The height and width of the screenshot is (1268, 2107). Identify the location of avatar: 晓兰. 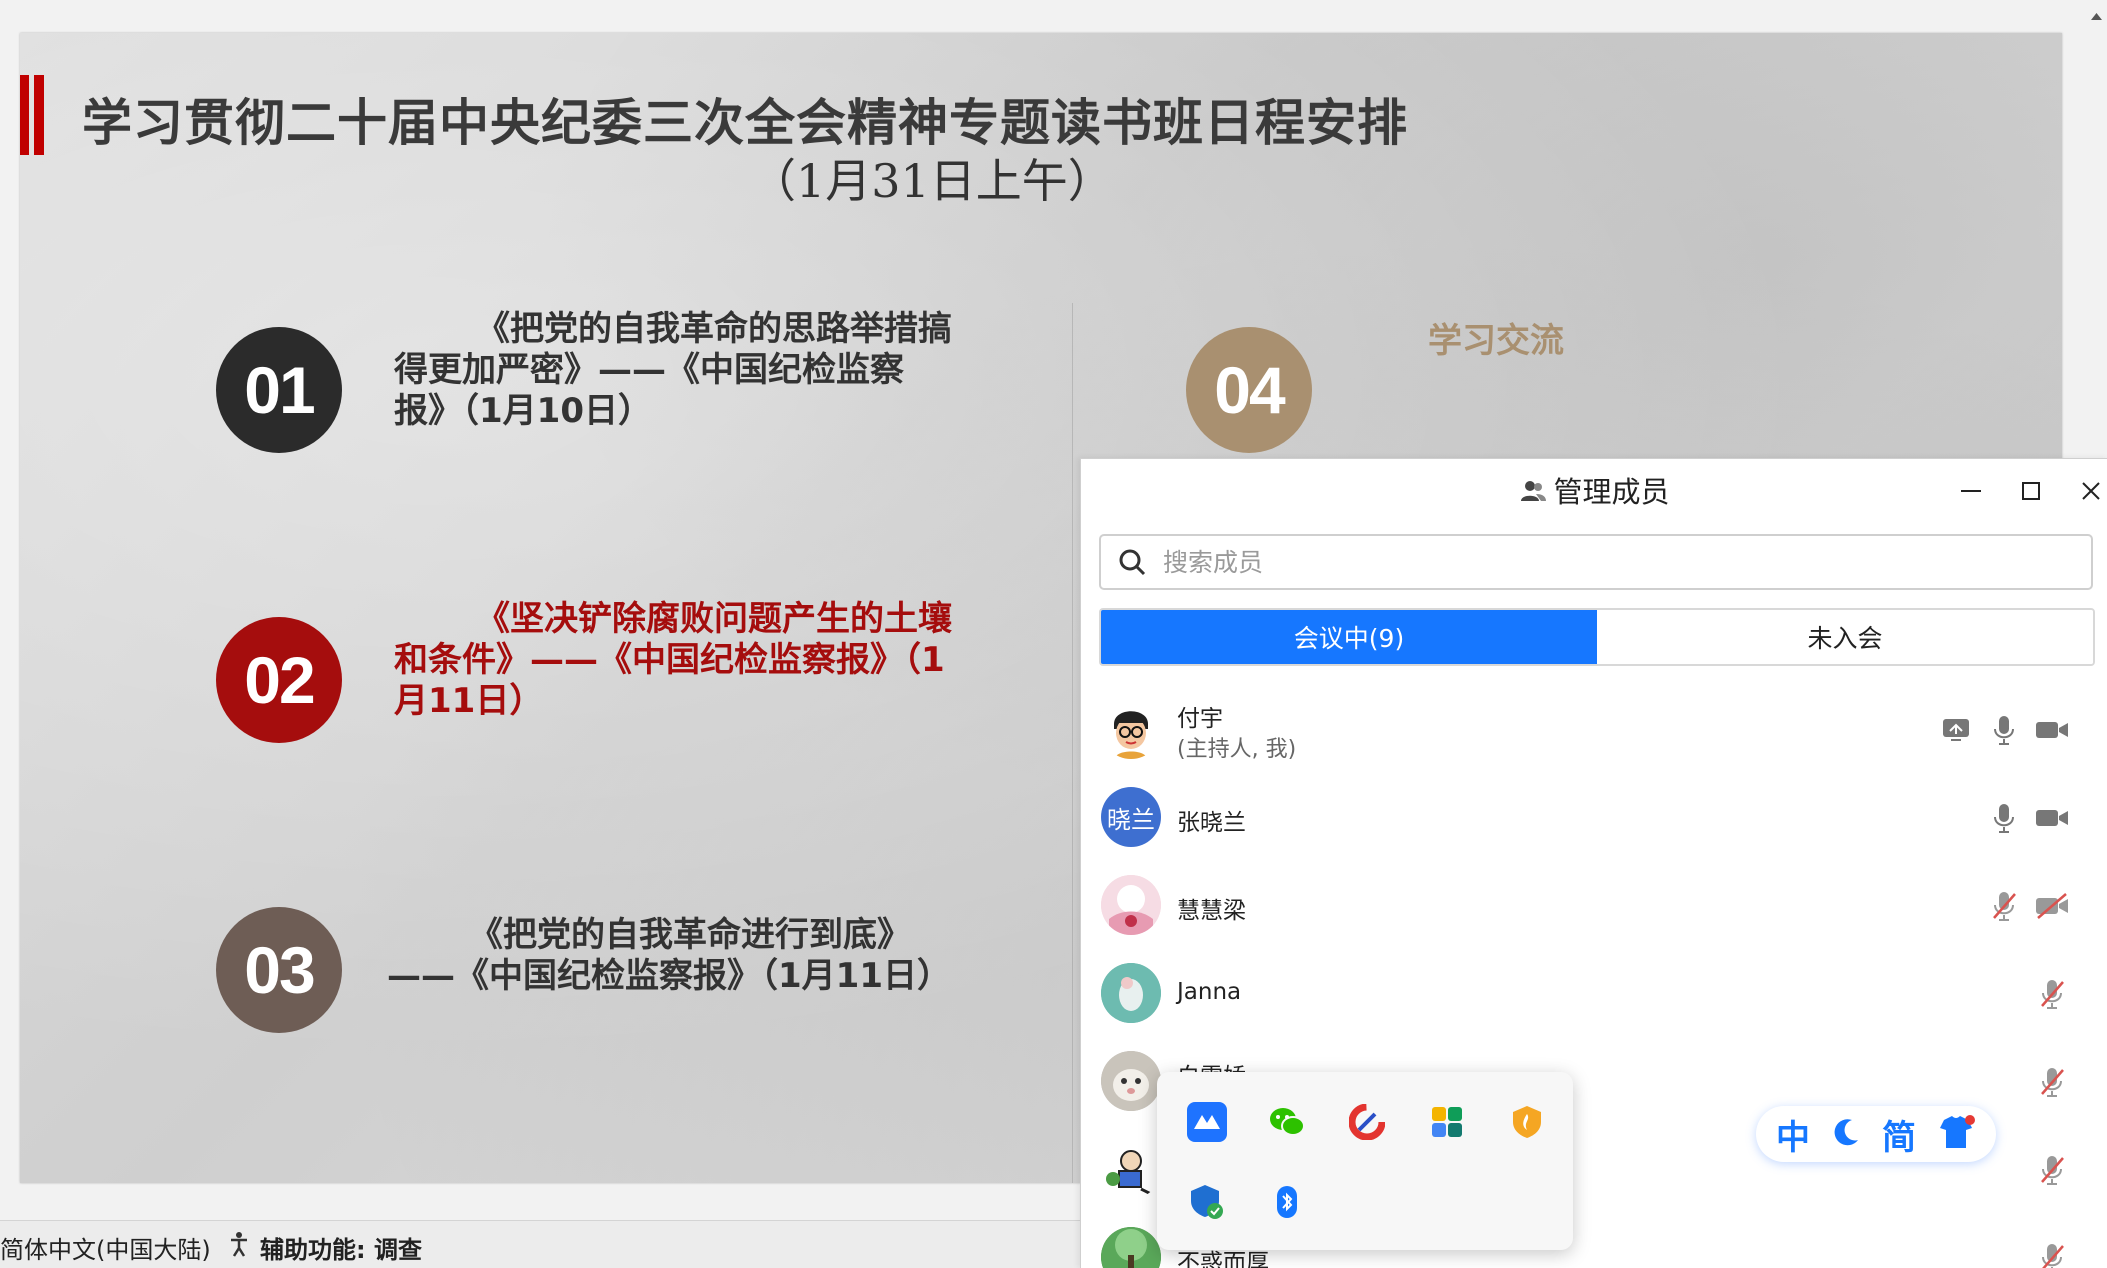
(1131, 817).